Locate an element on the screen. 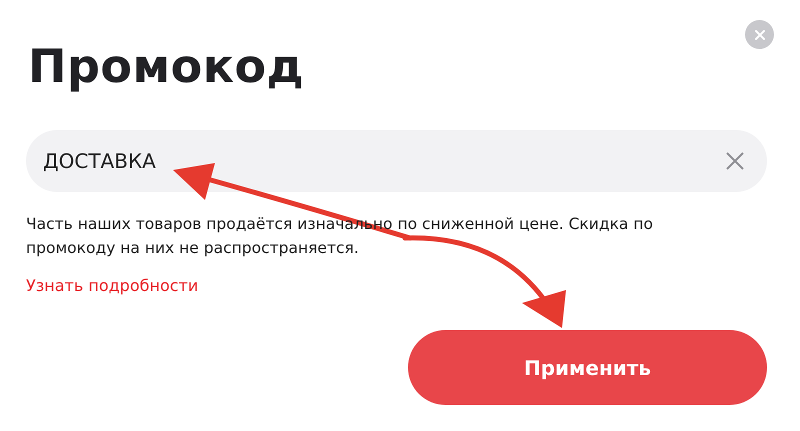 This screenshot has height=431, width=800. clear-icon is located at coordinates (735, 161).